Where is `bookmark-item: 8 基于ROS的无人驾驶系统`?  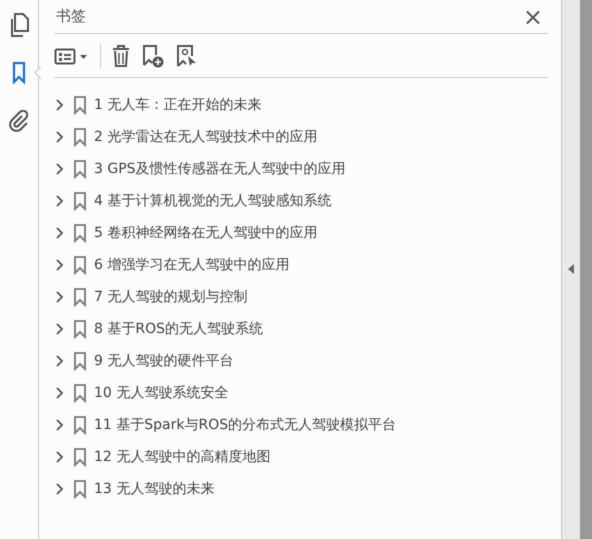 bookmark-item: 8 基于ROS的无人驾驶系统 is located at coordinates (178, 329).